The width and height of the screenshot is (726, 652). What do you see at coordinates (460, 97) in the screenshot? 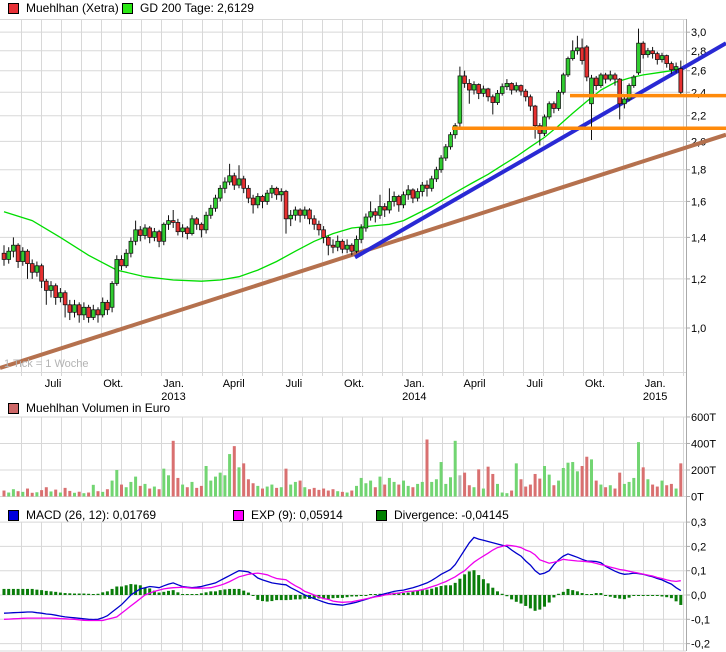
I see `candle` at bounding box center [460, 97].